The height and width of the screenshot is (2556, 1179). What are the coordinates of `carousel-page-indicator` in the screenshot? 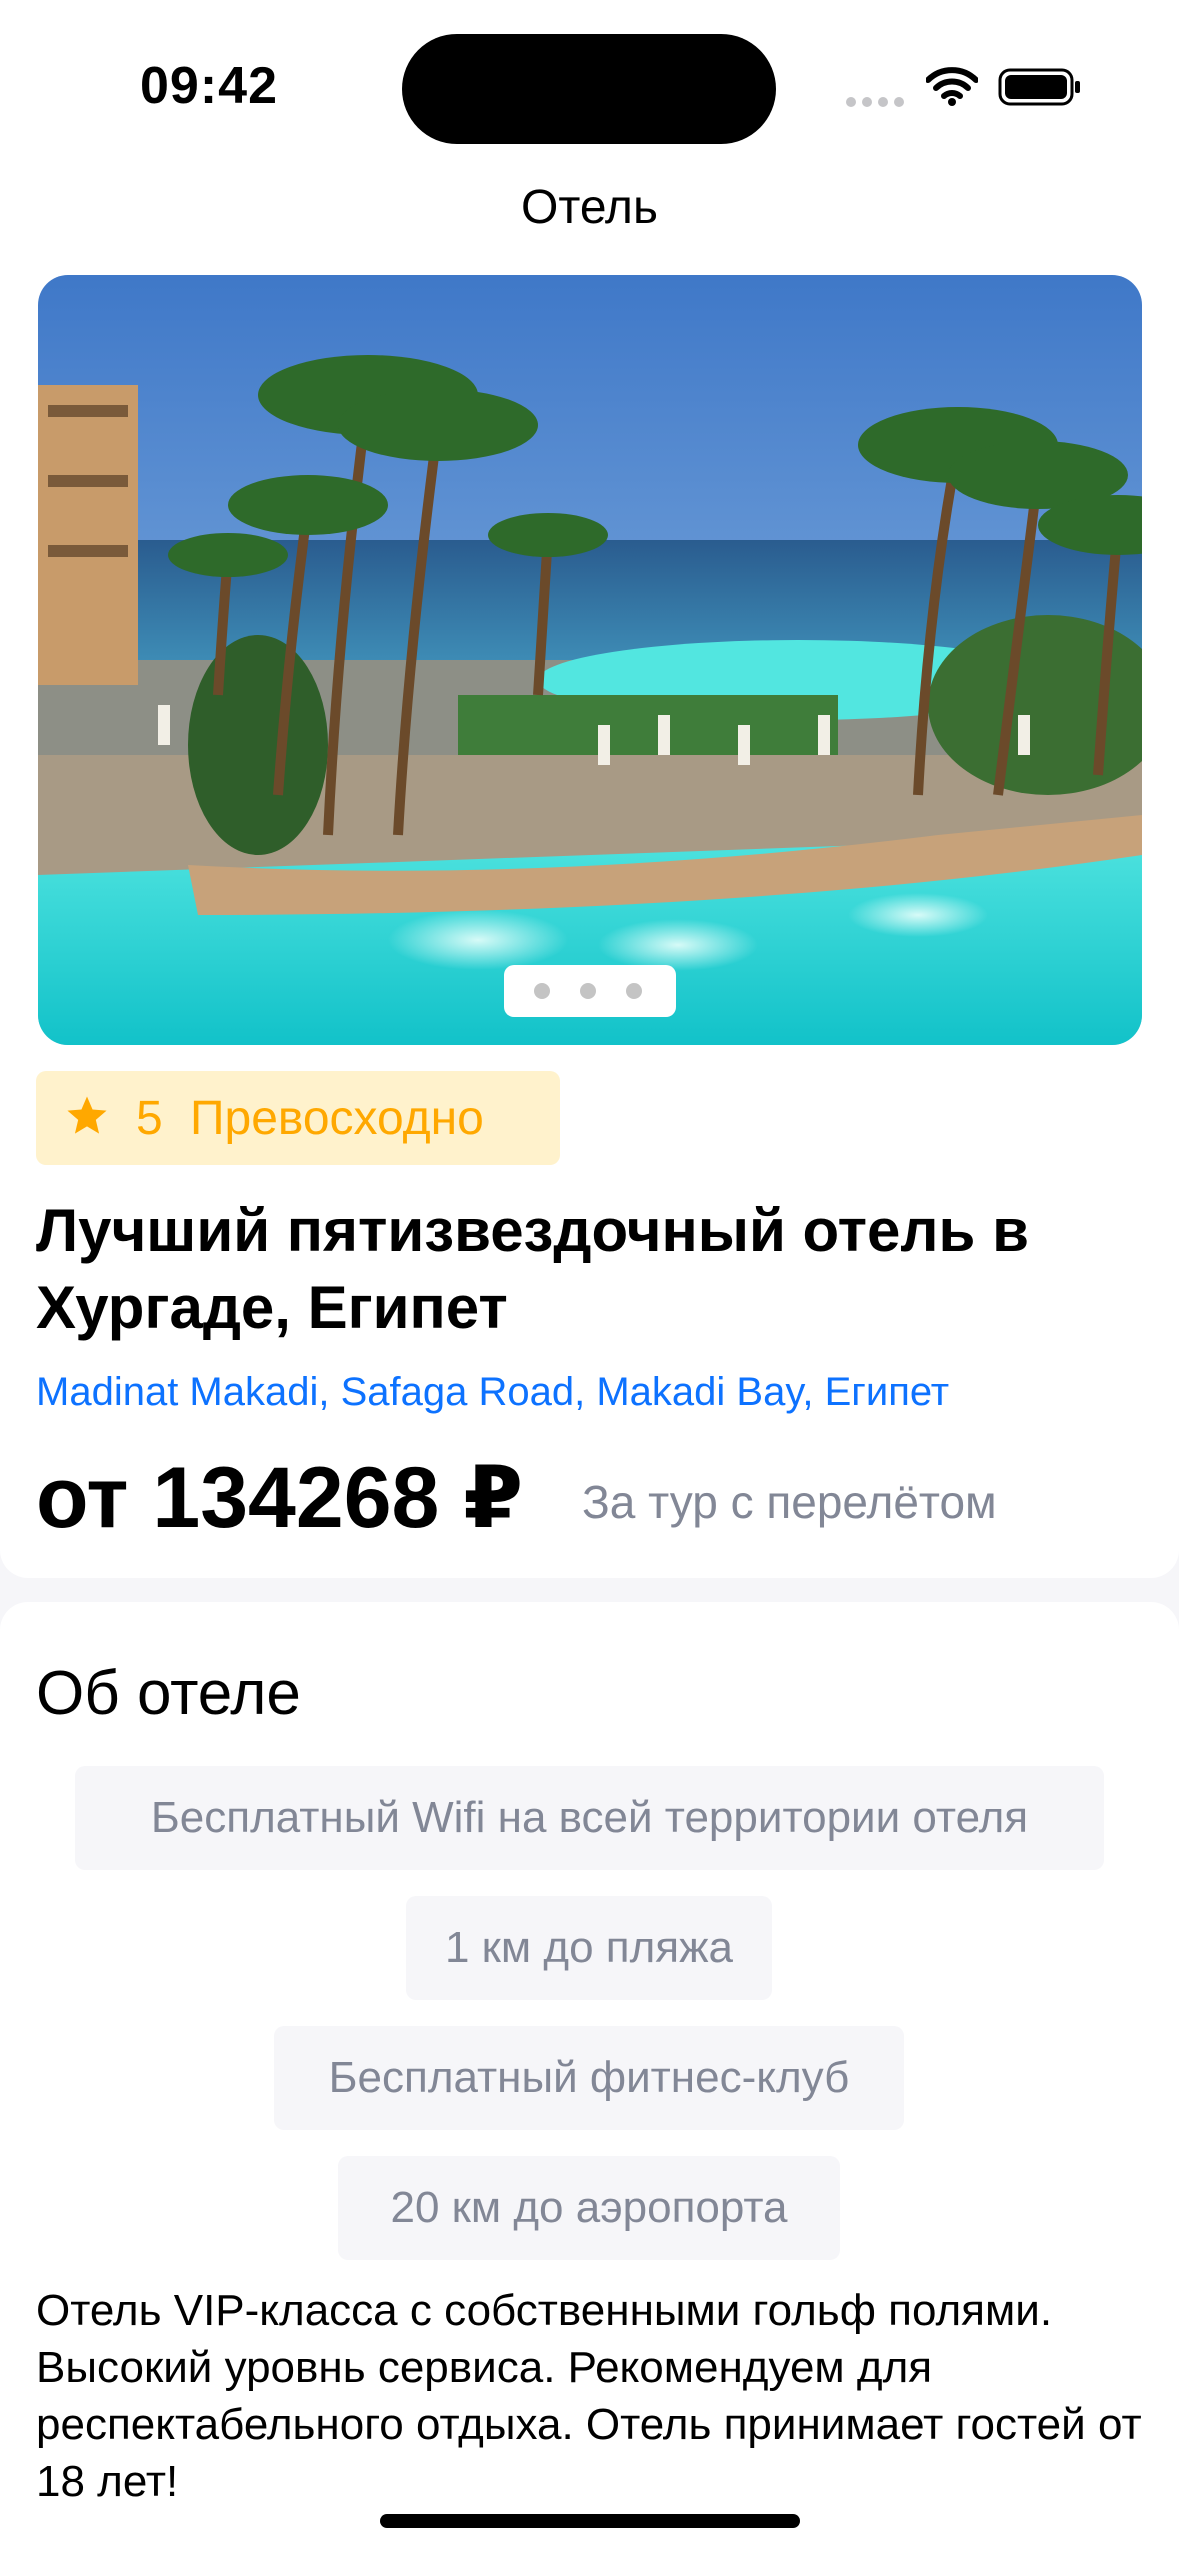 It's located at (590, 991).